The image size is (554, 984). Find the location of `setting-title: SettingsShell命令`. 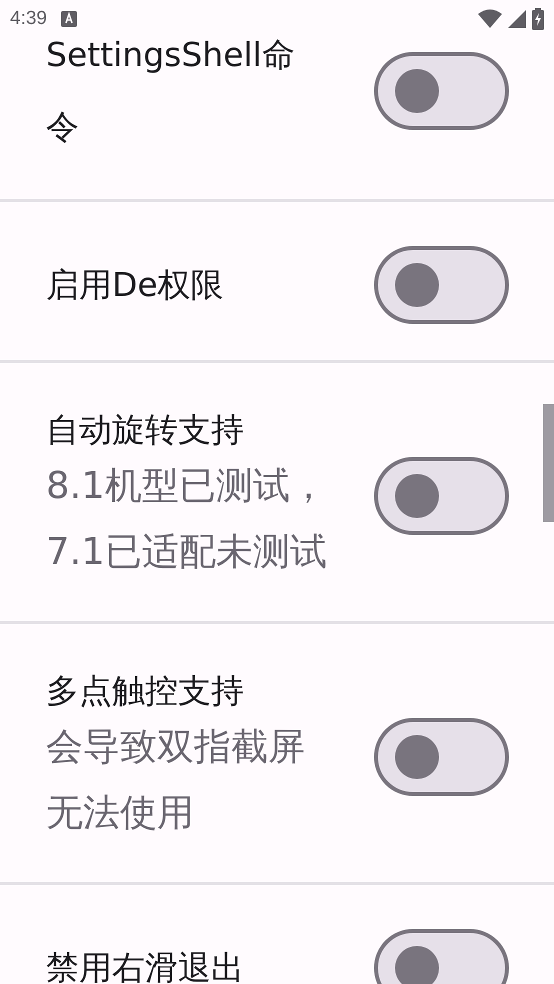

setting-title: SettingsShell命令 is located at coordinates (171, 92).